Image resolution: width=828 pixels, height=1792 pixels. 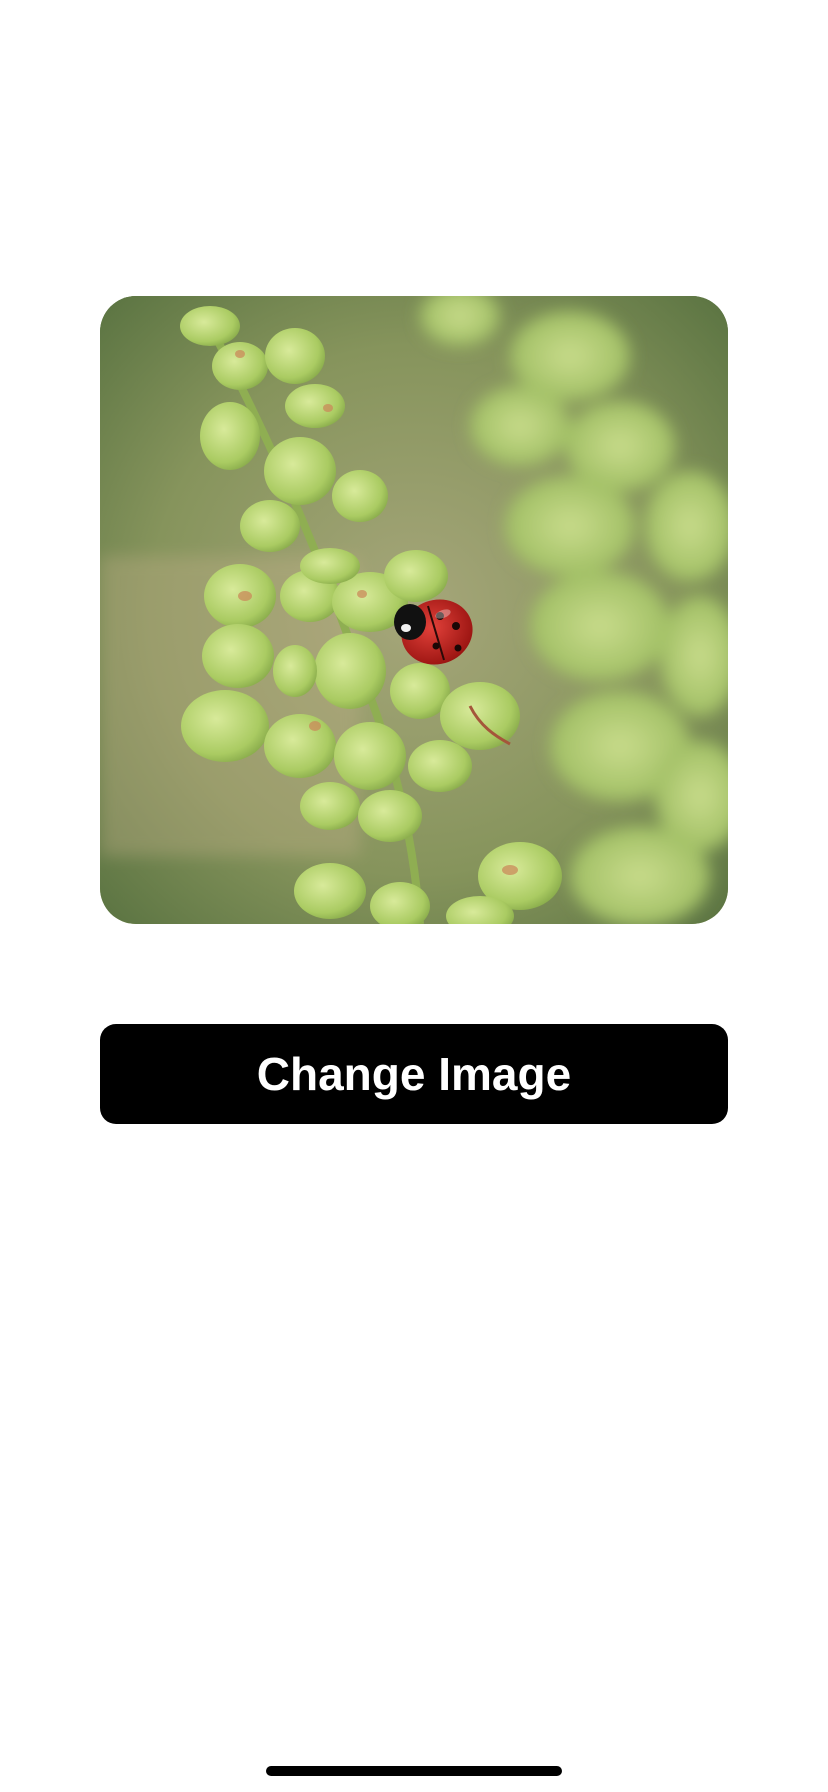 What do you see at coordinates (414, 1771) in the screenshot?
I see `home-indicator` at bounding box center [414, 1771].